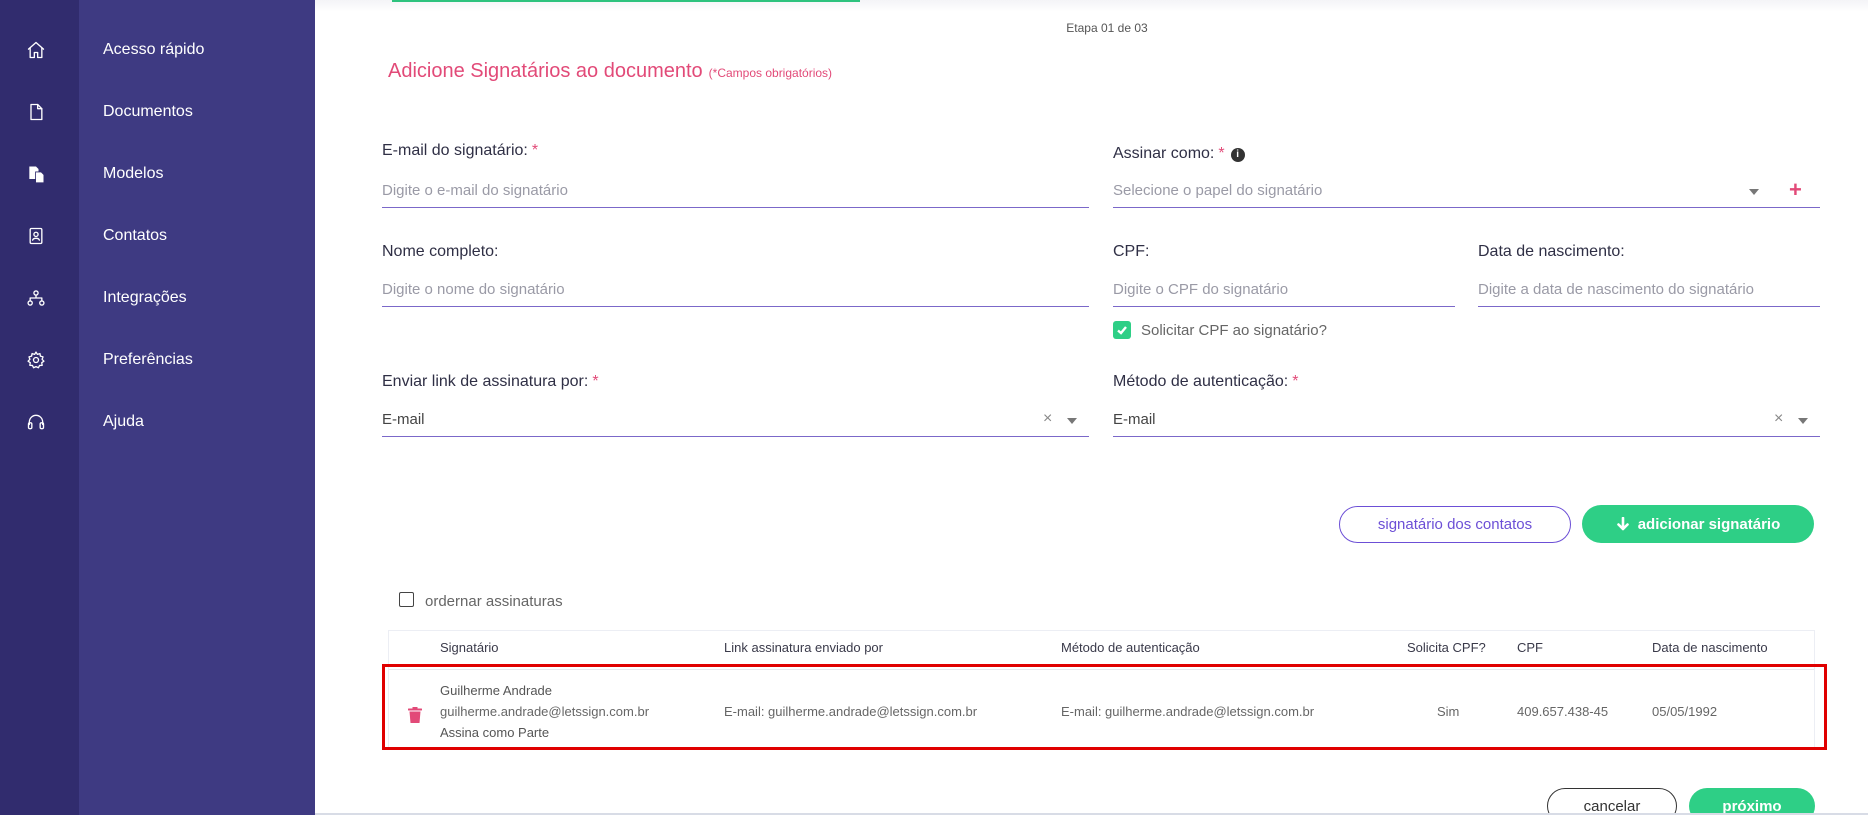  Describe the element at coordinates (1237, 155) in the screenshot. I see `info-icon: i` at that location.